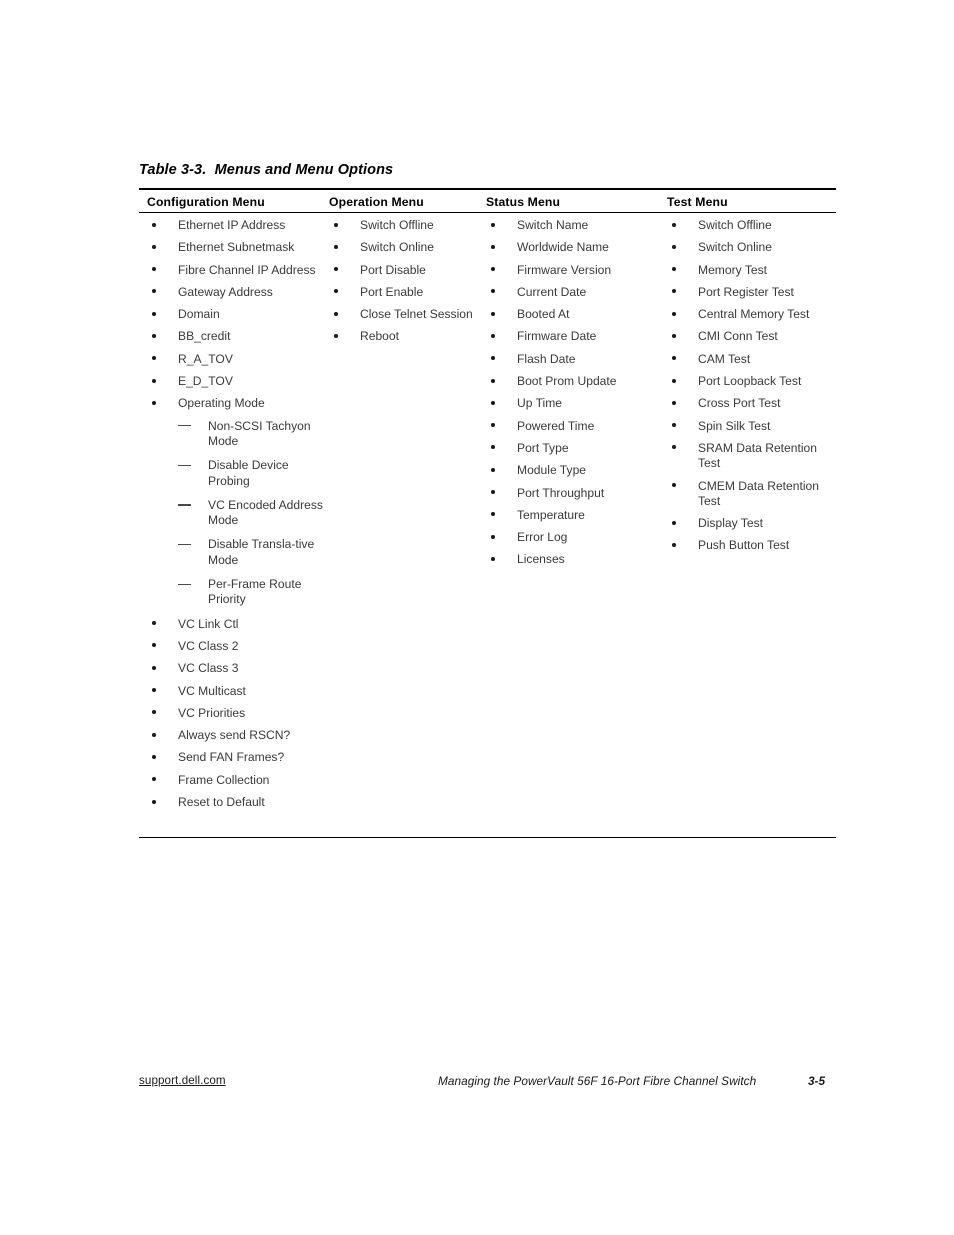  I want to click on menu-item-label: VC Multicast, so click(212, 690).